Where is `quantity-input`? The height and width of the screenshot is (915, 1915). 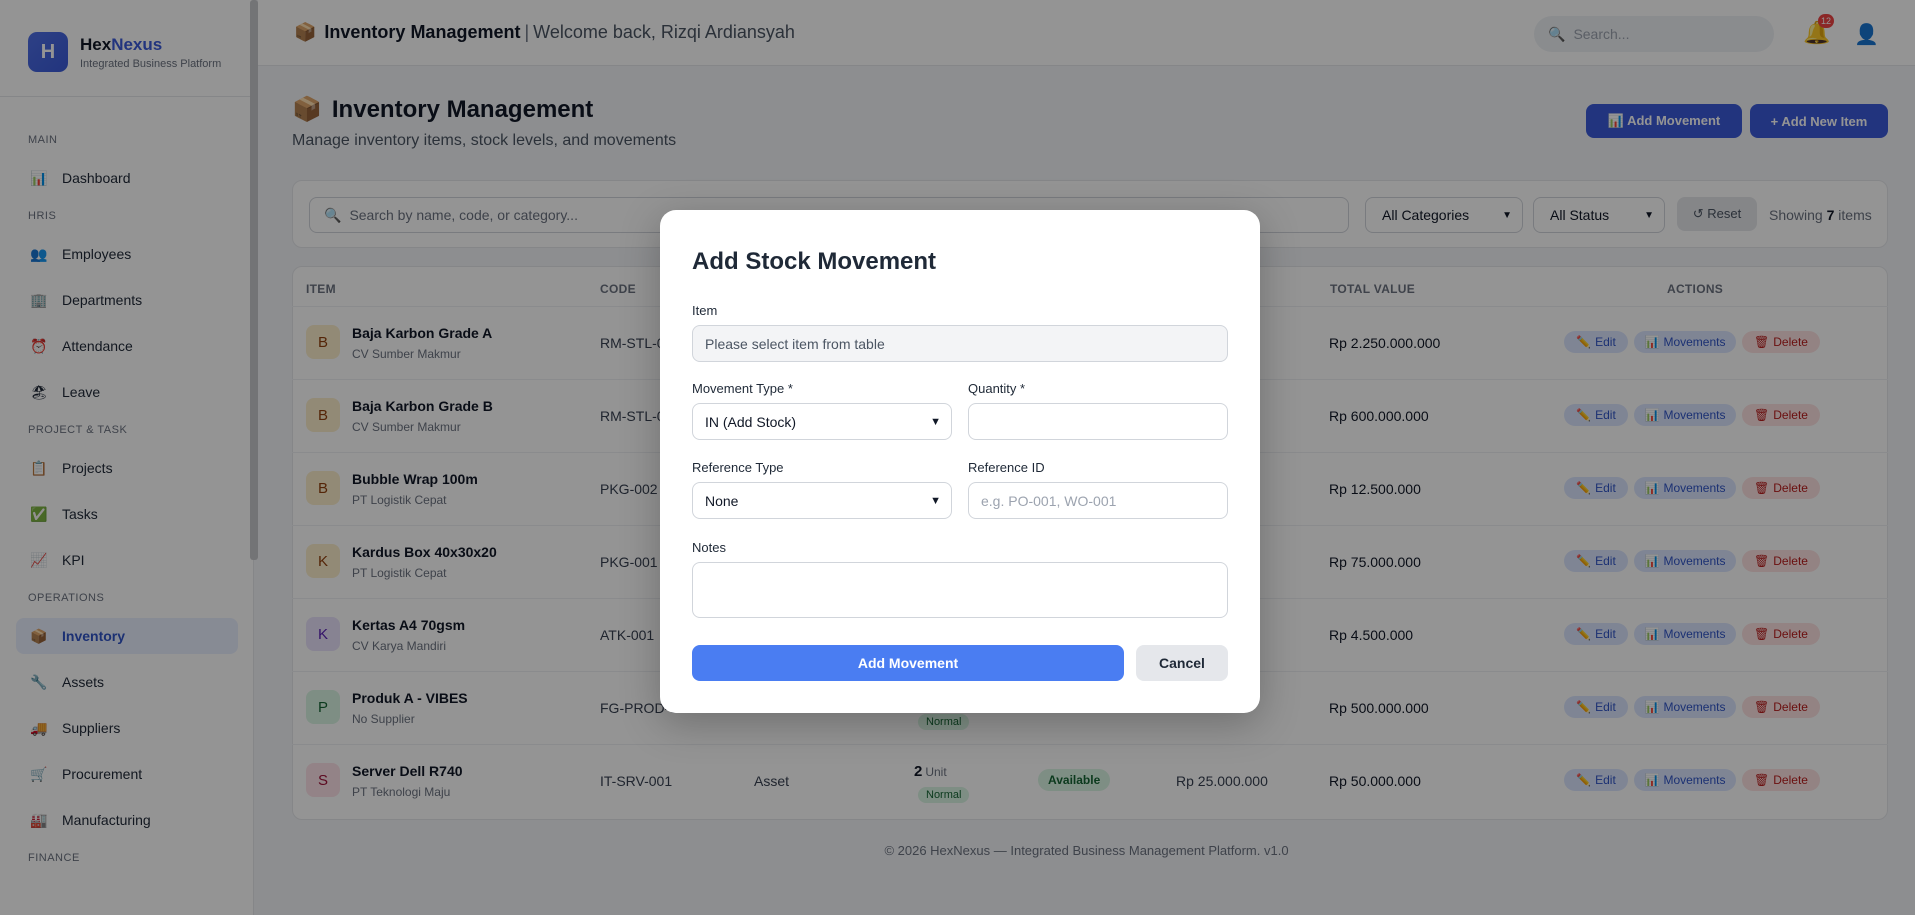 quantity-input is located at coordinates (1098, 421).